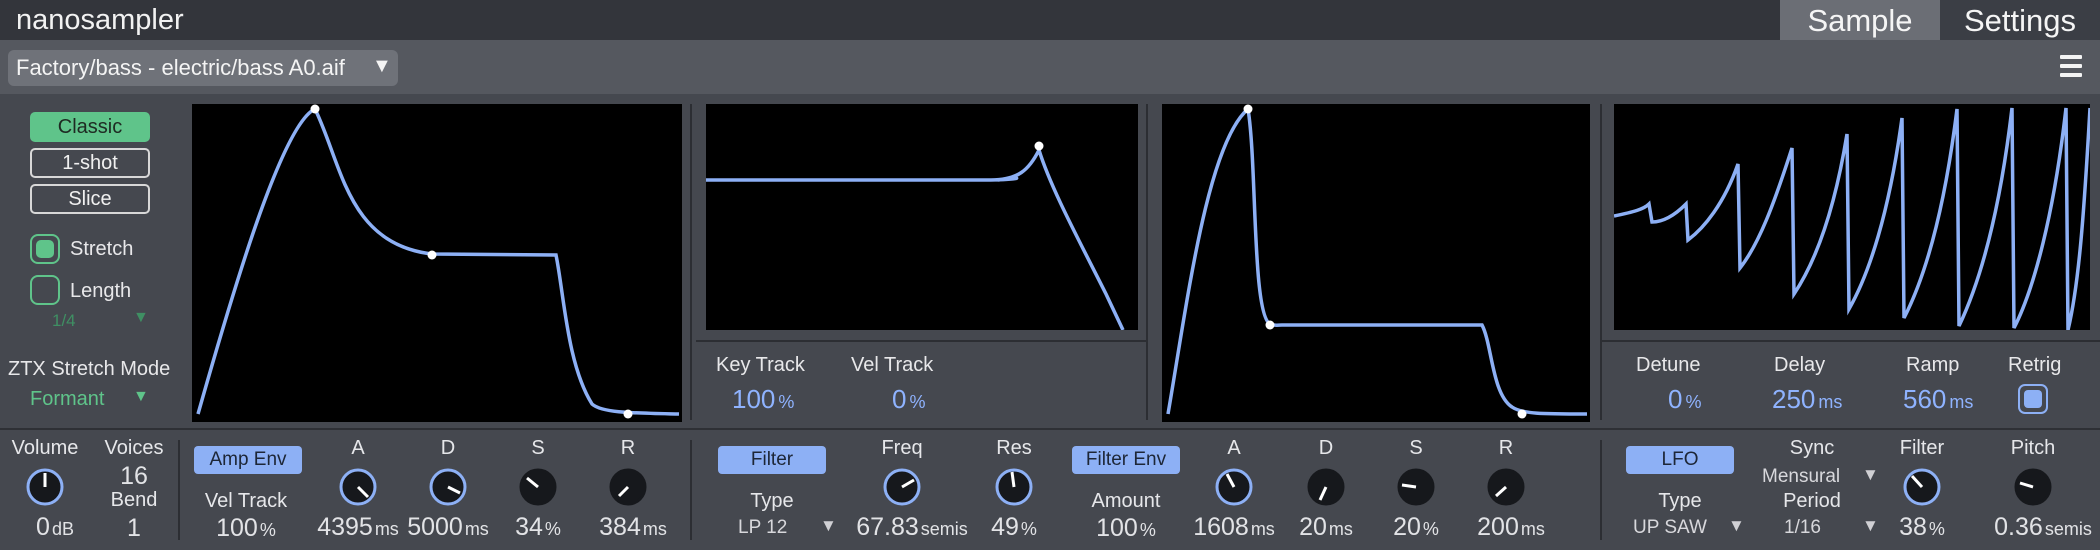 This screenshot has width=2100, height=550. I want to click on period-value: 1/16, so click(1802, 528).